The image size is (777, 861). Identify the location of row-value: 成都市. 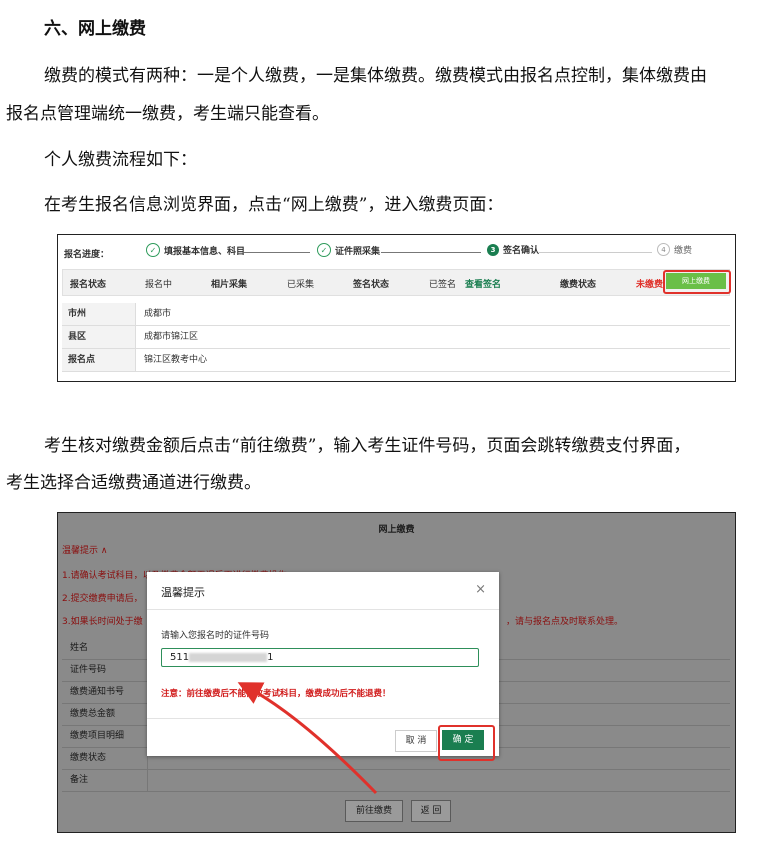
(158, 314).